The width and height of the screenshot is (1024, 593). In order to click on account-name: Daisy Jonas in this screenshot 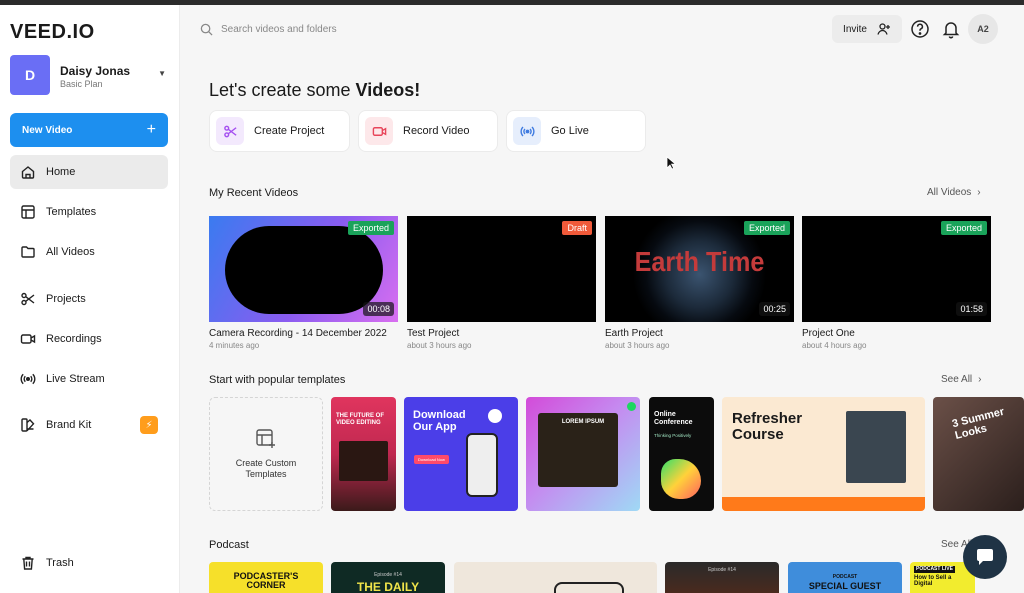, I will do `click(95, 71)`.